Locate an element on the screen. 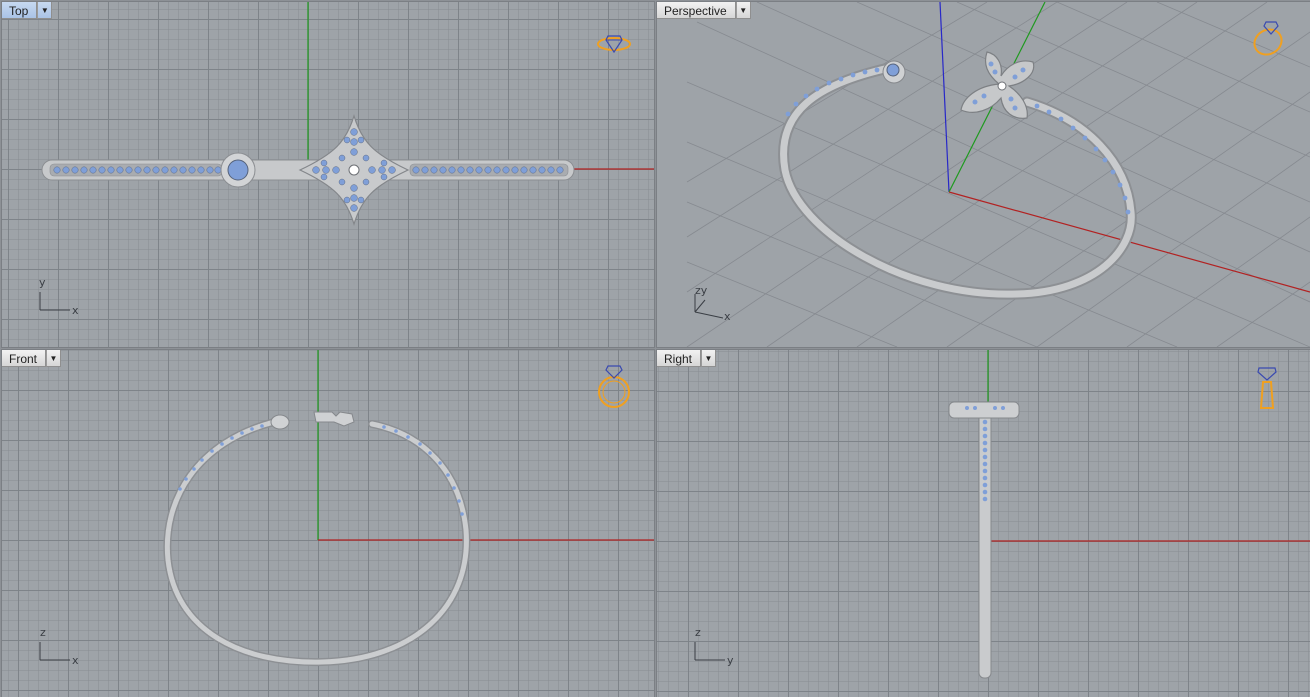  z-axis-line is located at coordinates (944, 97).